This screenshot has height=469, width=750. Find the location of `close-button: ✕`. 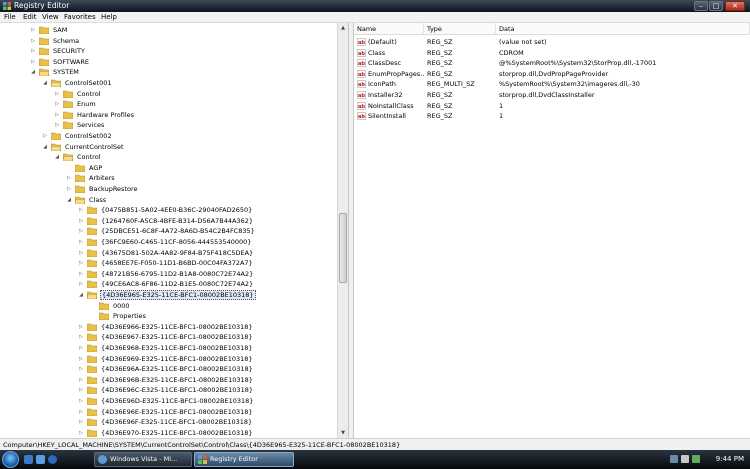

close-button: ✕ is located at coordinates (735, 6).